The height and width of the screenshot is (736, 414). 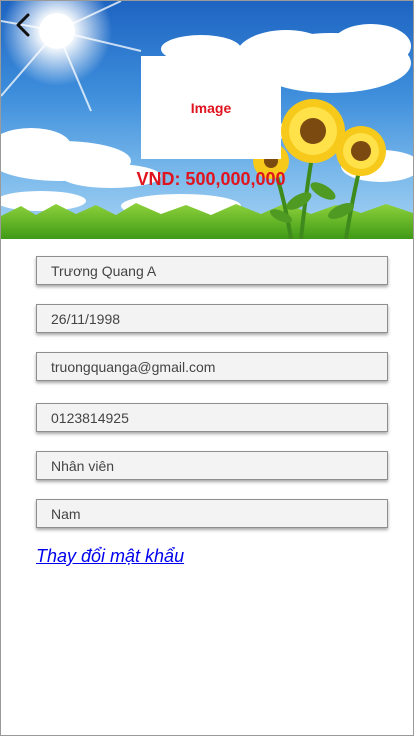 I want to click on image-placeholder-label: Image, so click(x=211, y=107).